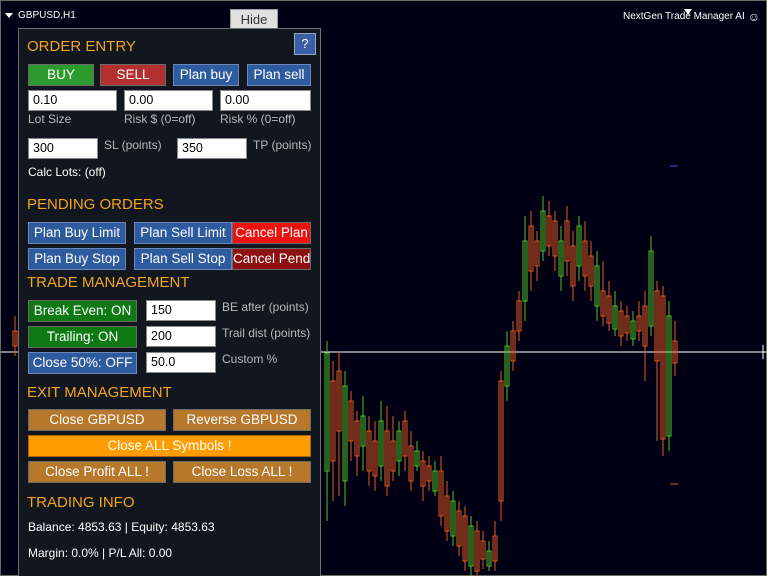 This screenshot has width=767, height=576. Describe the element at coordinates (133, 145) in the screenshot. I see `sl-label: SL (points)` at that location.